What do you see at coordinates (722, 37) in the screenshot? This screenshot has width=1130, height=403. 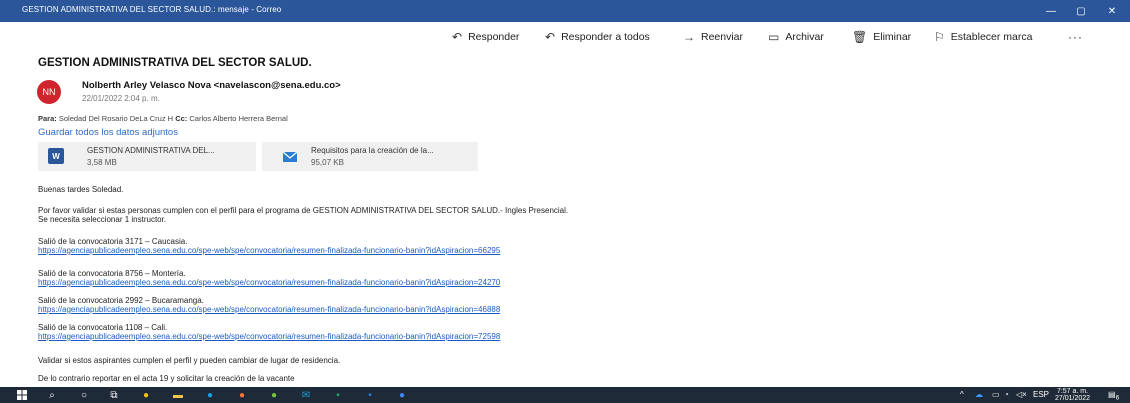 I see `forward-label: Reenviar` at bounding box center [722, 37].